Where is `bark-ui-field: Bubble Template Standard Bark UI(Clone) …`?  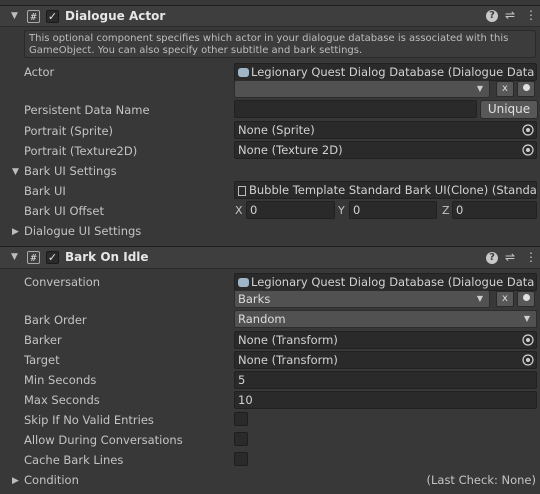
bark-ui-field: Bubble Template Standard Bark UI(Clone) … is located at coordinates (385, 190).